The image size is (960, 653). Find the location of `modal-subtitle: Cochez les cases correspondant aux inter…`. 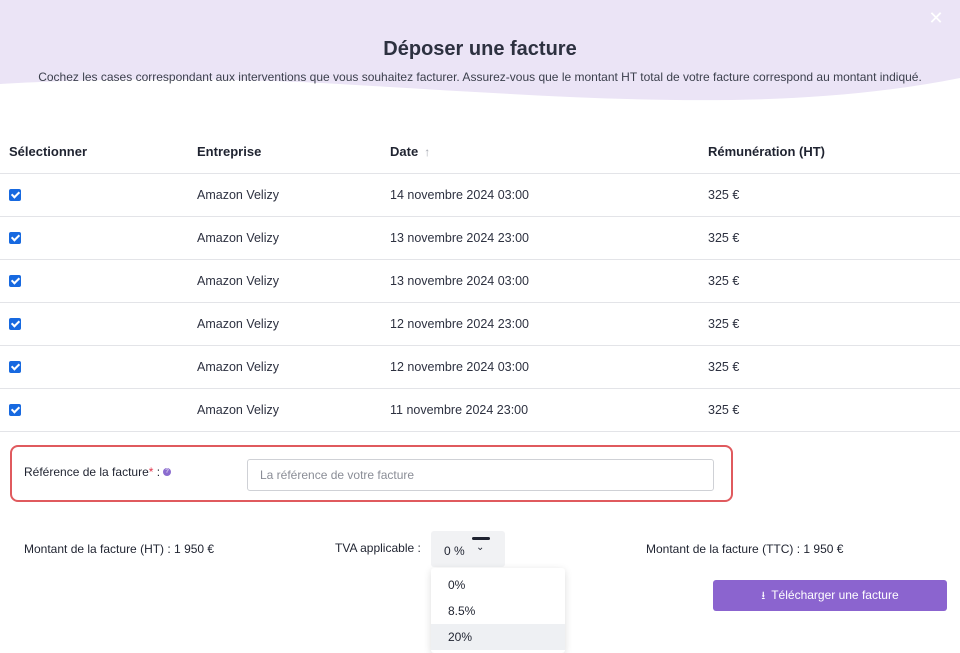

modal-subtitle: Cochez les cases correspondant aux inter… is located at coordinates (480, 77).